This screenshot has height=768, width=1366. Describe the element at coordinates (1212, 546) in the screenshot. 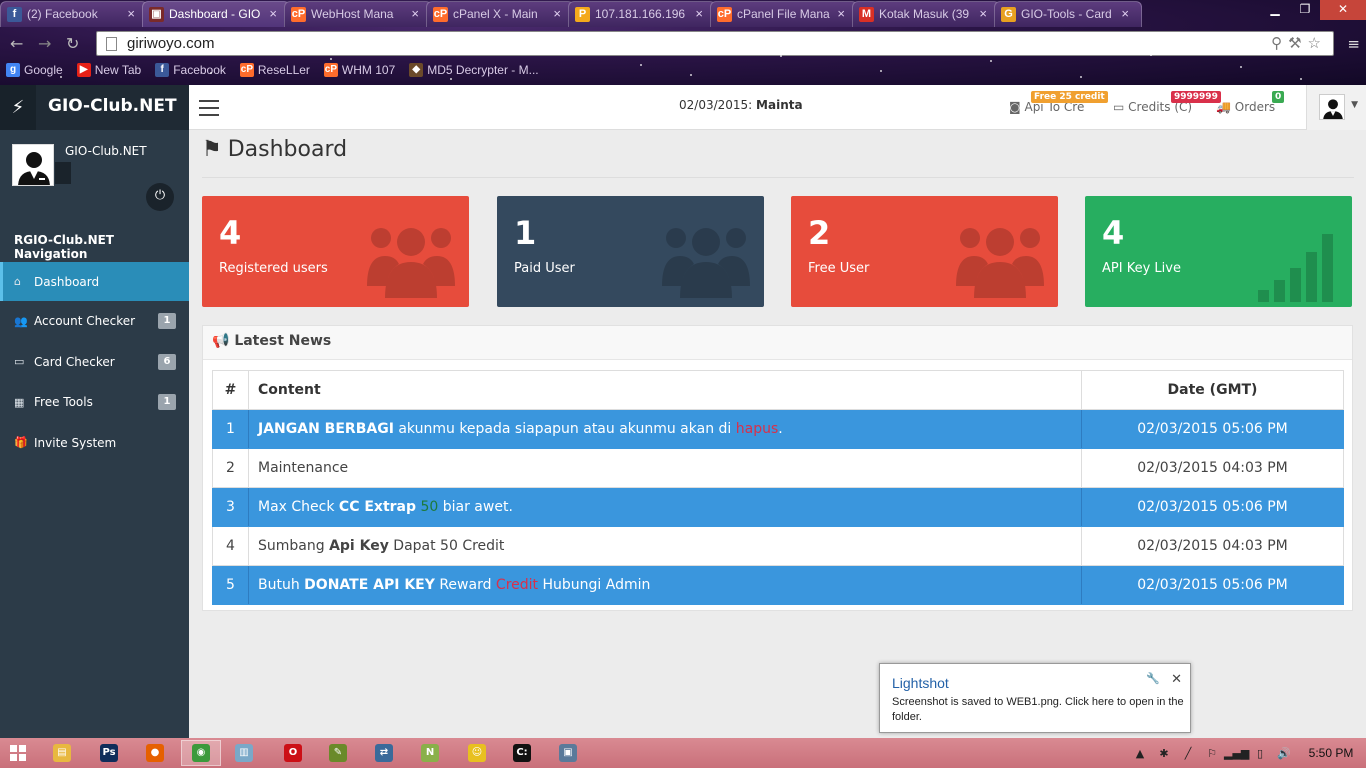

I see `news-date: 02/03/2015 04:03 PM` at that location.